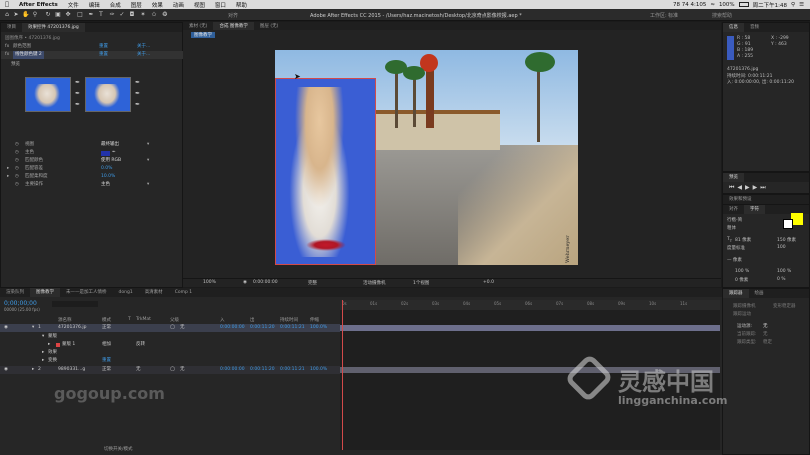 This screenshot has height=455, width=810. What do you see at coordinates (92, 153) in the screenshot?
I see `param-key-color: ◷ 主色 ✒` at bounding box center [92, 153].